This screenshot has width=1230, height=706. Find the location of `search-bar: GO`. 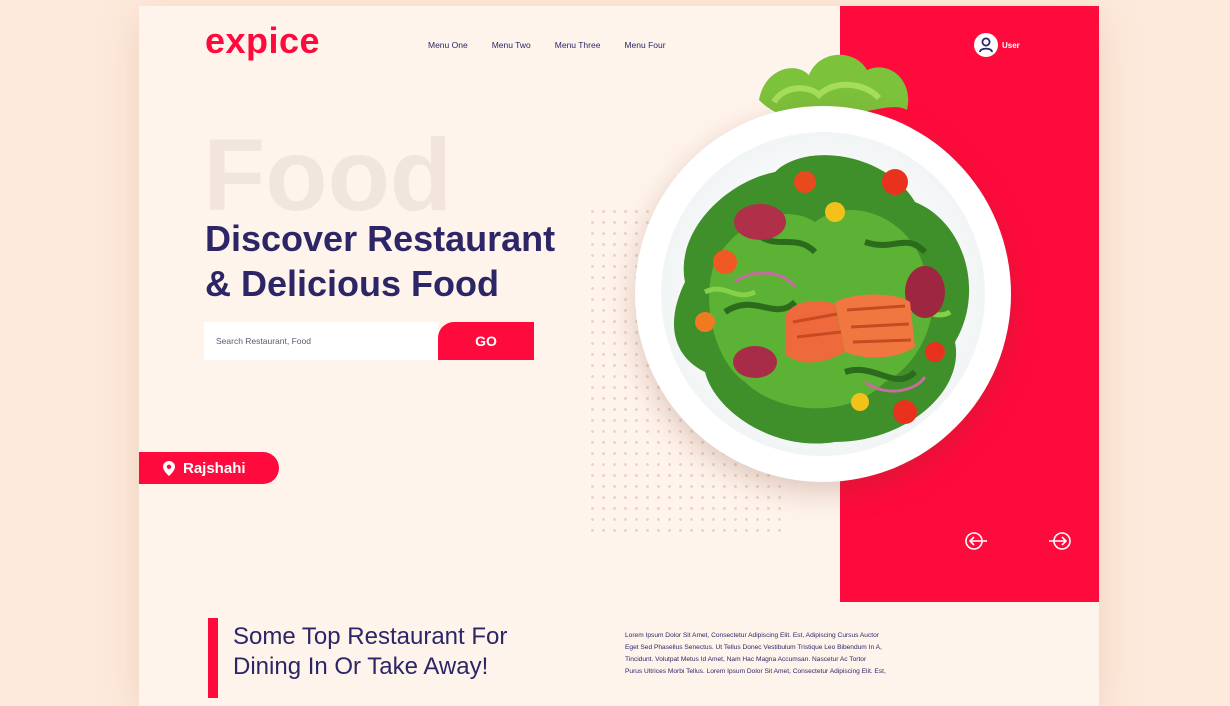

search-bar: GO is located at coordinates (369, 341).